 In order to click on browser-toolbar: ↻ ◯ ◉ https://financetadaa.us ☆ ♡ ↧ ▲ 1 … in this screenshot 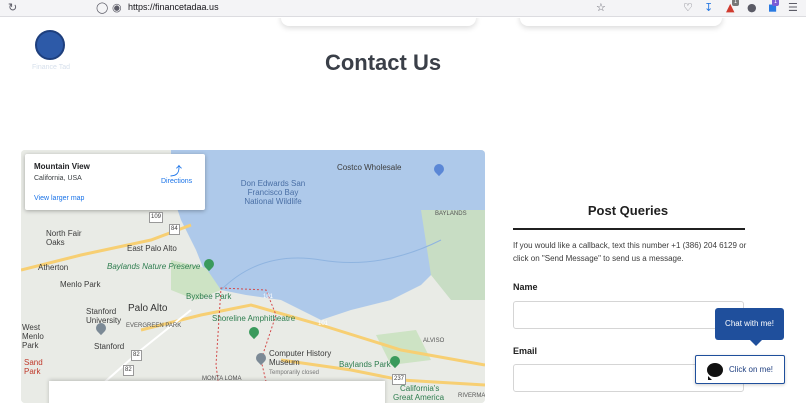, I will do `click(403, 8)`.